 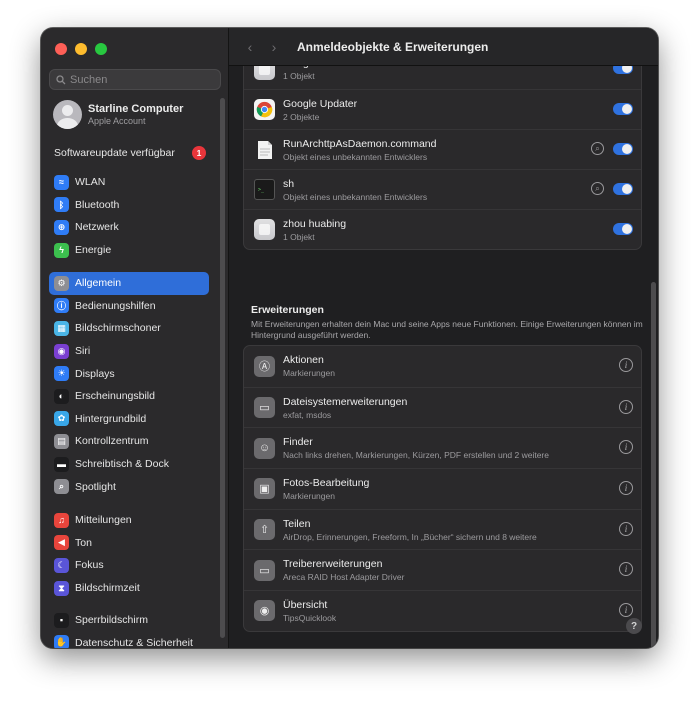 I want to click on battery-icon: ϟ, so click(x=61, y=250).